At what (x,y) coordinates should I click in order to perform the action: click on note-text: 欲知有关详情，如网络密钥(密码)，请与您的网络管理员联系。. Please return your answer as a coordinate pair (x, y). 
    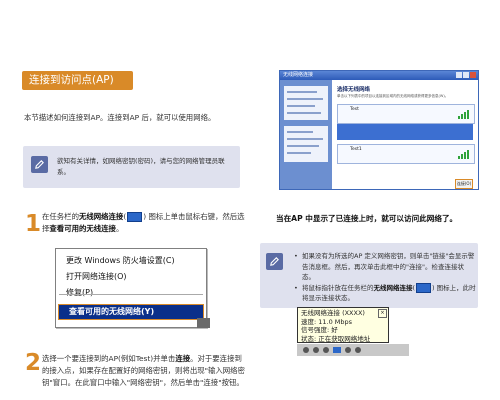
    Looking at the image, I should click on (141, 166).